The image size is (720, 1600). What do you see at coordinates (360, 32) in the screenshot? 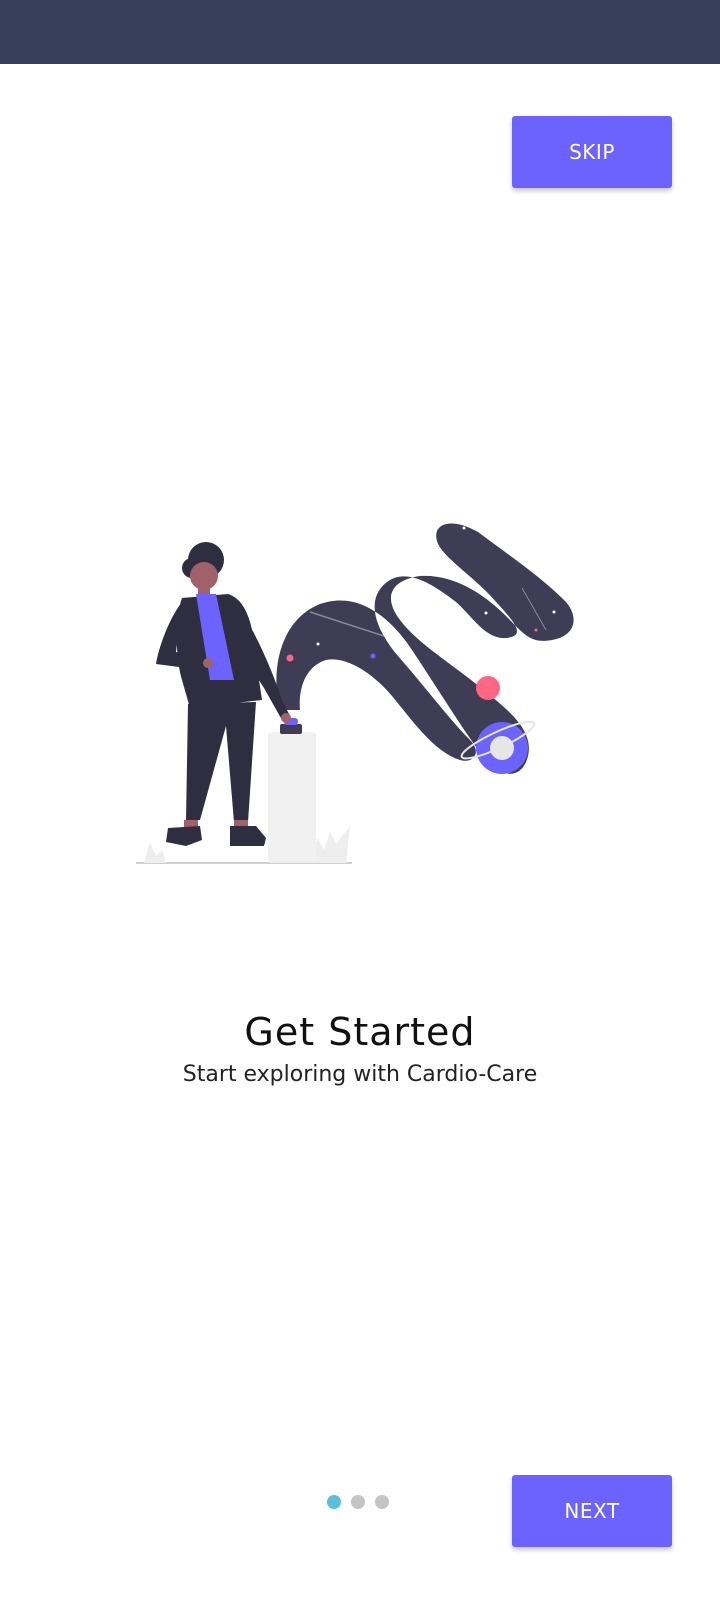
I see `status-bar` at bounding box center [360, 32].